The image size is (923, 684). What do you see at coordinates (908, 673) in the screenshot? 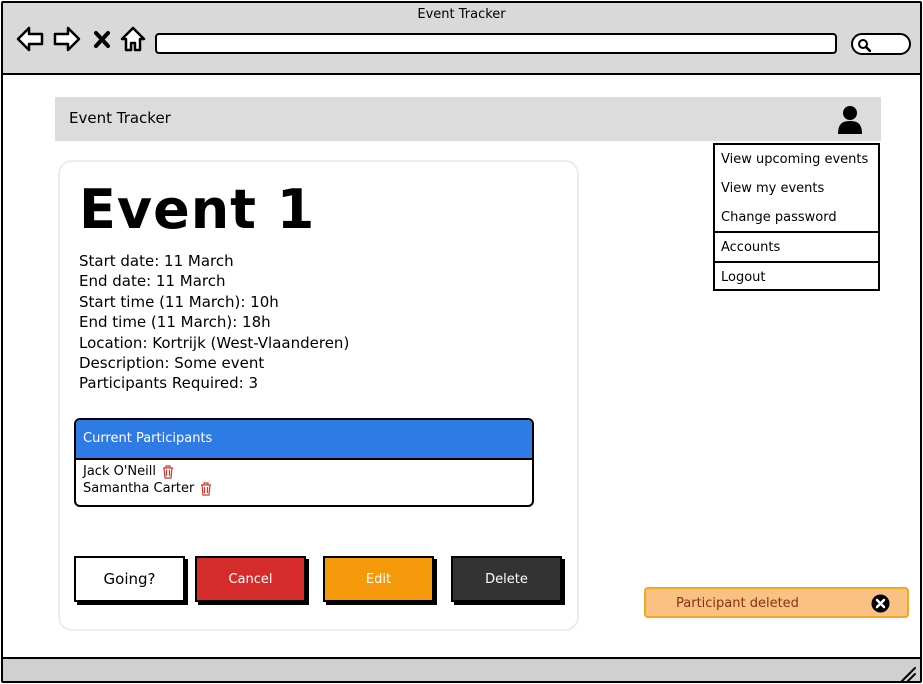
I see `resize-grip-icon` at bounding box center [908, 673].